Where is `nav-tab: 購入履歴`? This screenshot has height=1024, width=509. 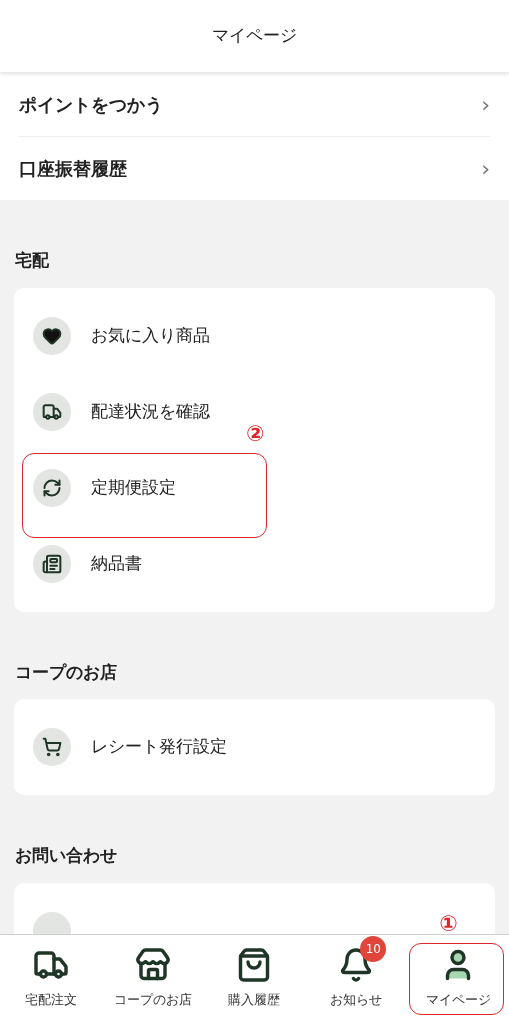
nav-tab: 購入履歴 is located at coordinates (254, 979).